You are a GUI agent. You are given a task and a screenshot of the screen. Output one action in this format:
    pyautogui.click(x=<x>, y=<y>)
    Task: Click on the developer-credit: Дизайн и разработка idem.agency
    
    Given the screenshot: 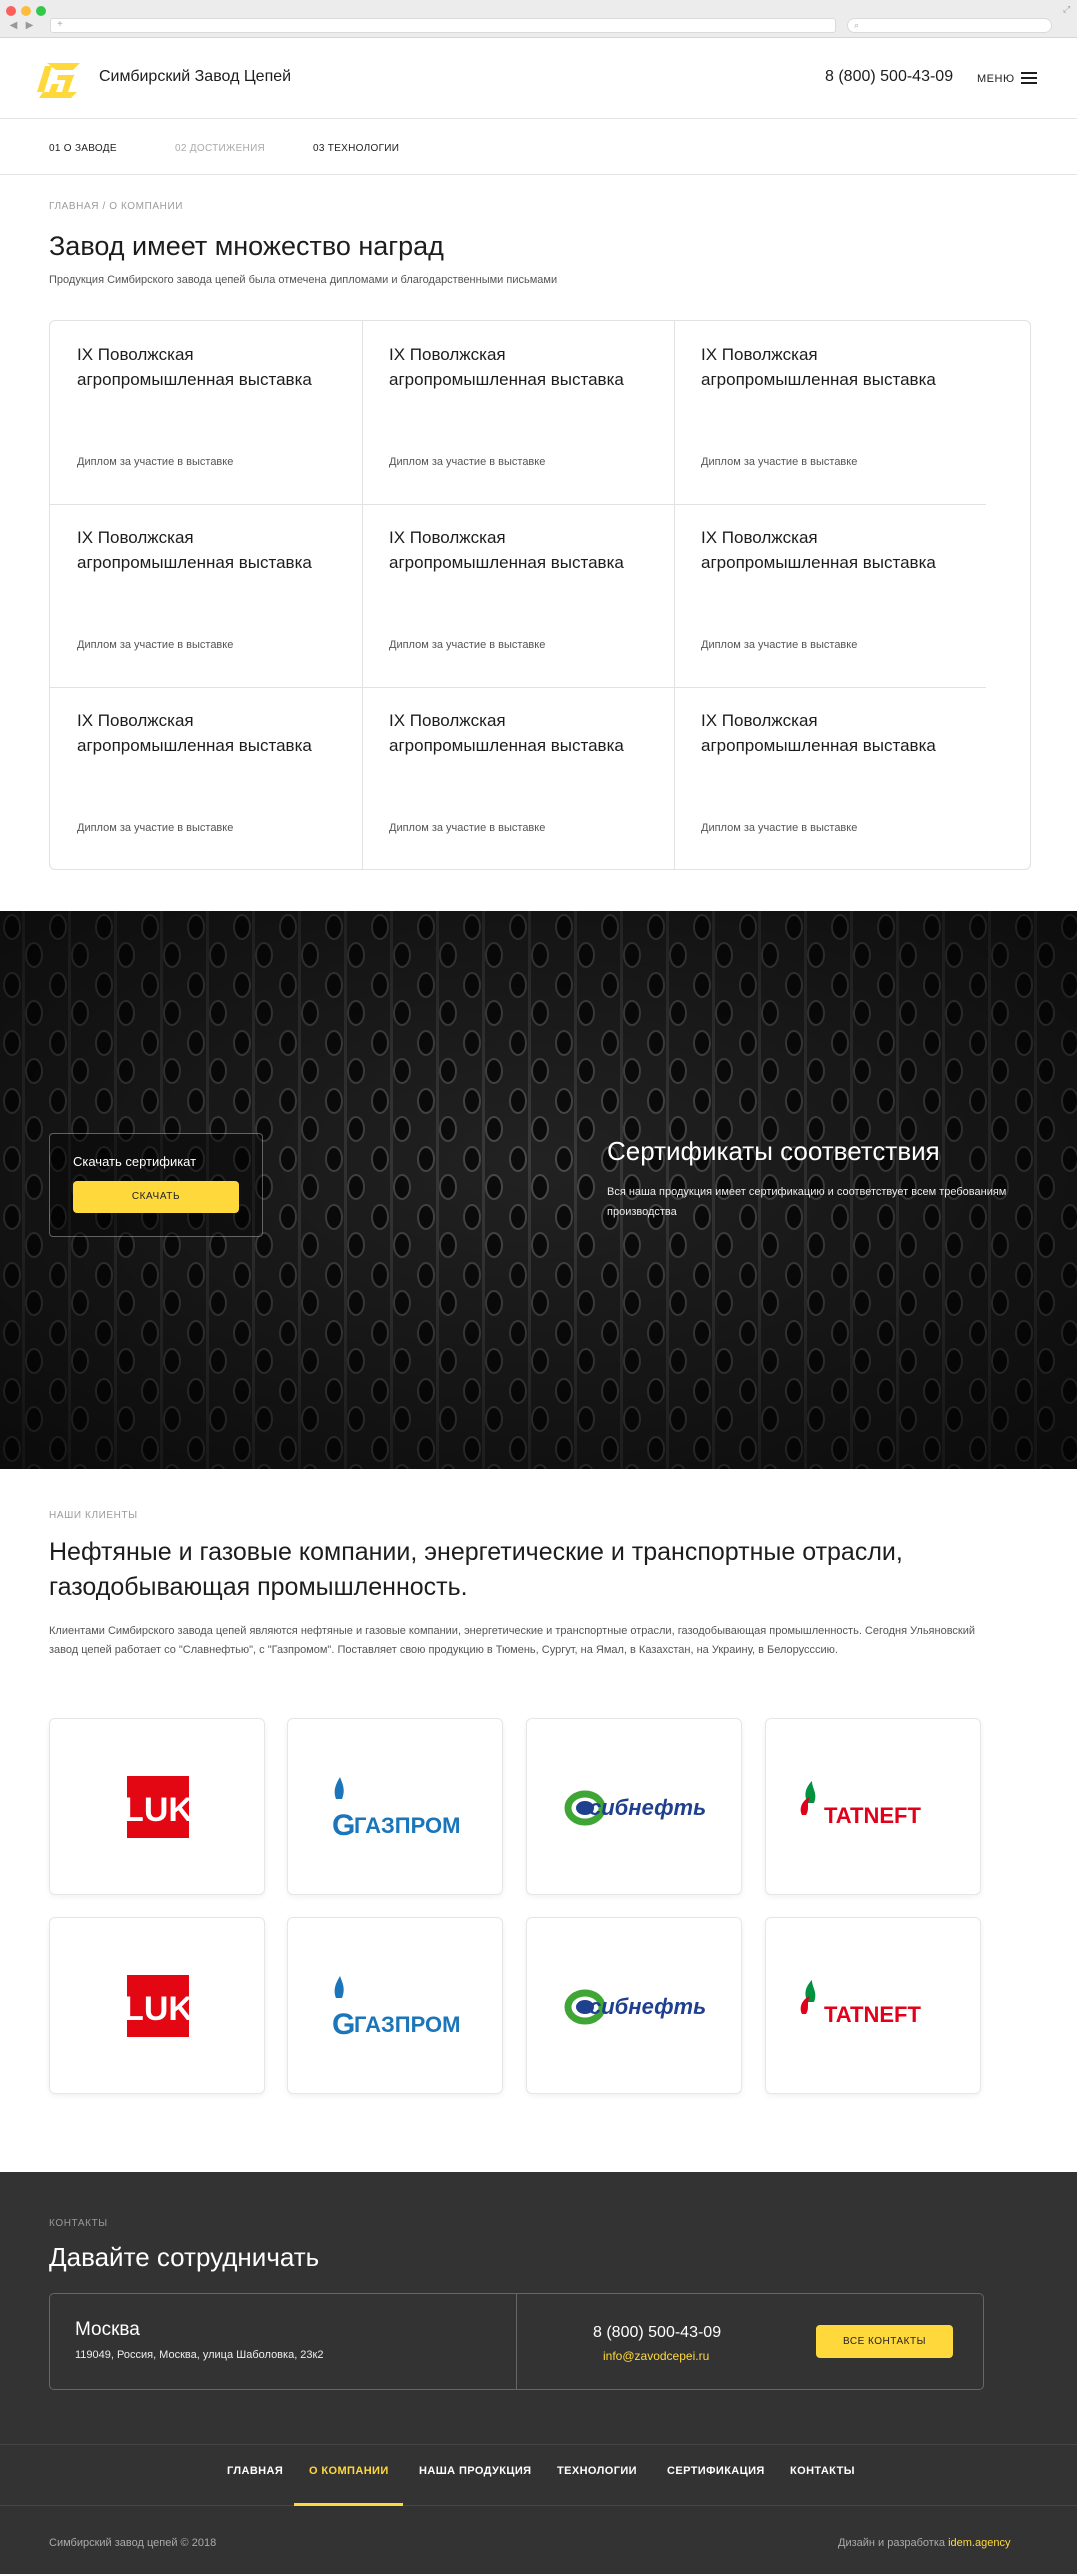 What is the action you would take?
    pyautogui.click(x=924, y=2543)
    